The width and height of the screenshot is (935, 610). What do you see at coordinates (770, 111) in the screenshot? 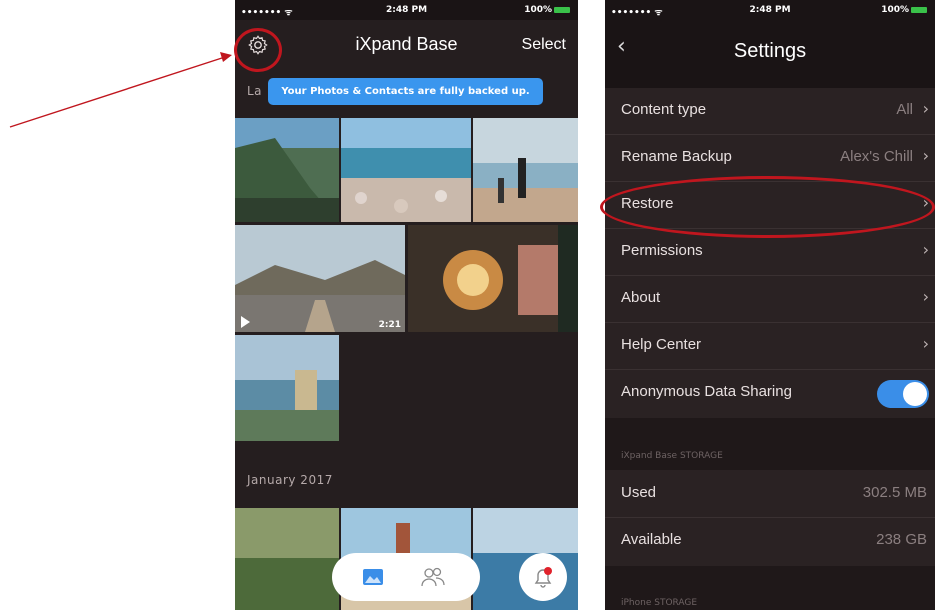
I see `settings-row-content-type: Content type All ›` at bounding box center [770, 111].